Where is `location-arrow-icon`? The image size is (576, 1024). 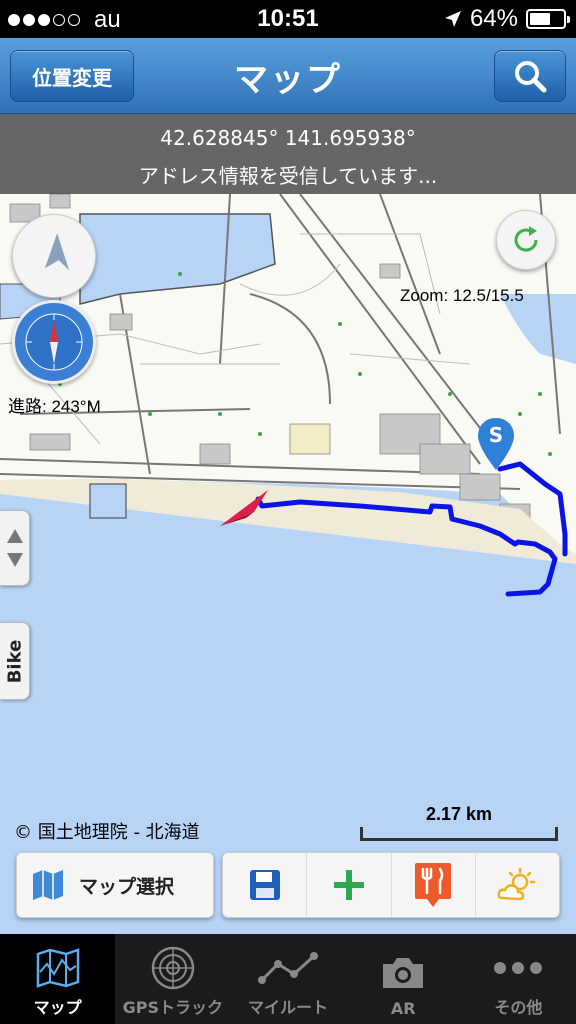 location-arrow-icon is located at coordinates (452, 19).